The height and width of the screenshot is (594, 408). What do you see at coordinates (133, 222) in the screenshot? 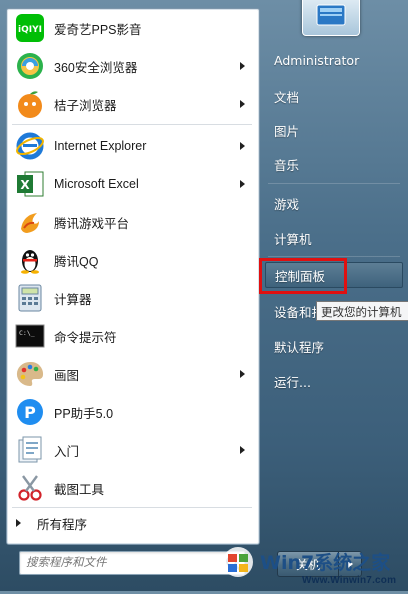
I see `program-item-tencent-game: 腾讯游戏平台` at bounding box center [133, 222].